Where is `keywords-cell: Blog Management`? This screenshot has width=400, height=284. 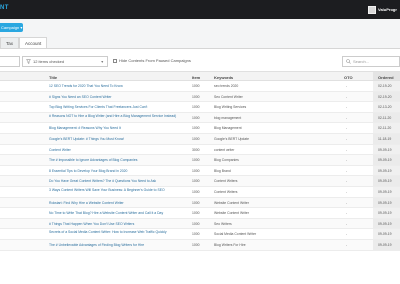
keywords-cell: Blog Management is located at coordinates (228, 128).